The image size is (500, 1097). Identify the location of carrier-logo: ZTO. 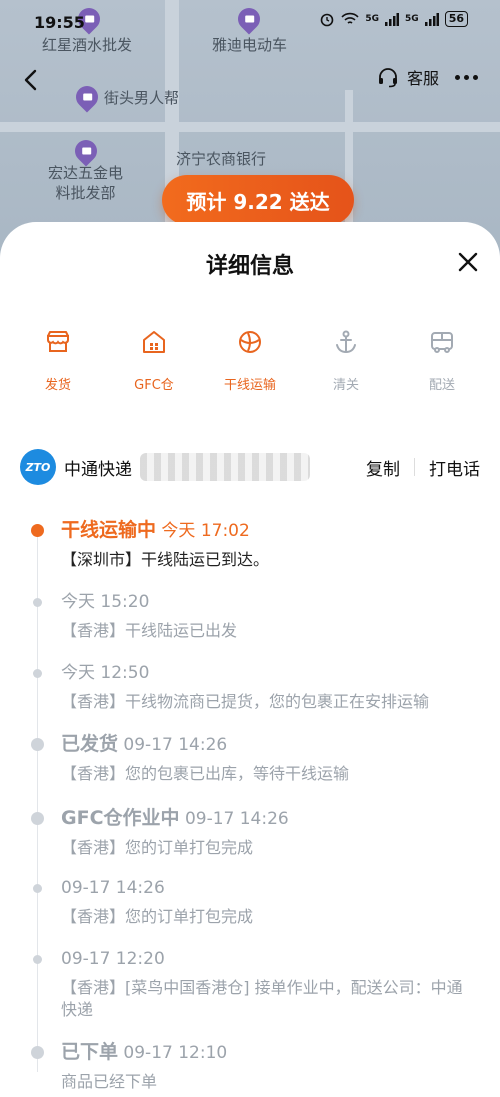
(38, 467).